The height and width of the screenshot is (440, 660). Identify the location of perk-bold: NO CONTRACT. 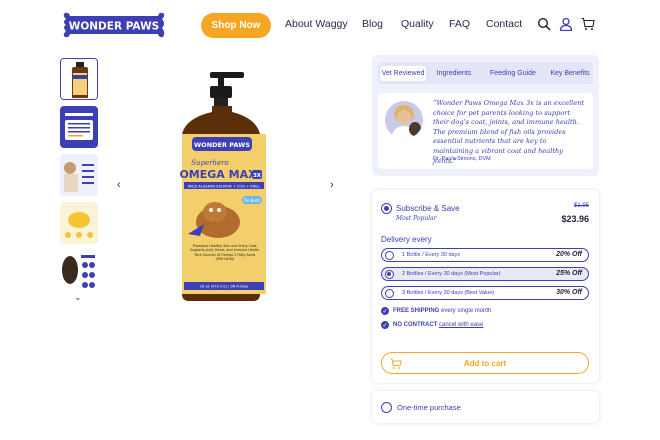
(415, 325).